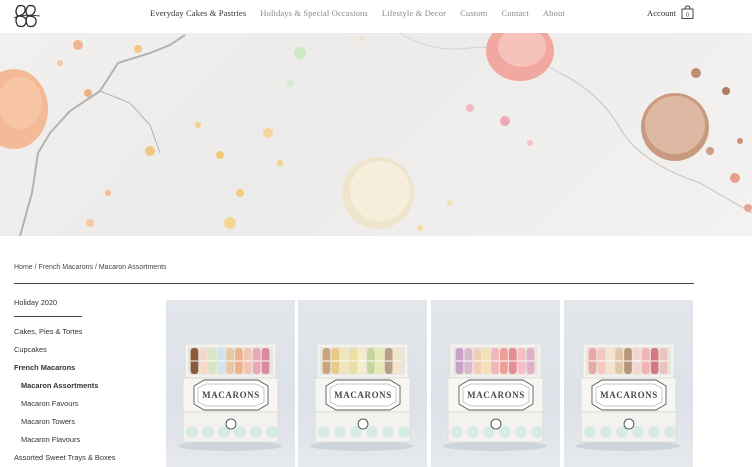 This screenshot has width=752, height=467. What do you see at coordinates (50, 403) in the screenshot?
I see `sidebar-item-macaron-favours: Macaron Favours` at bounding box center [50, 403].